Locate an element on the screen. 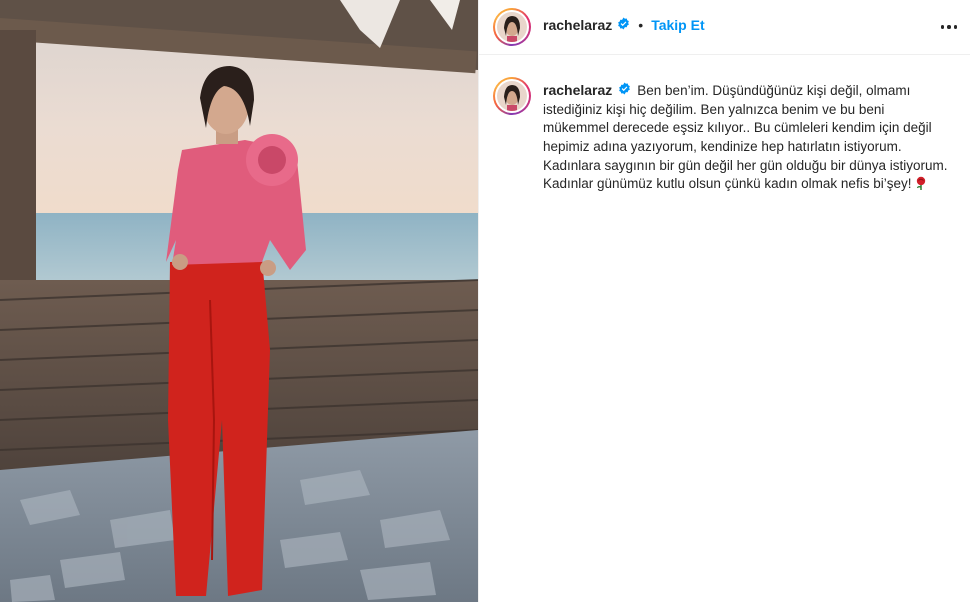 The image size is (970, 602). caption-author-avatar is located at coordinates (512, 96).